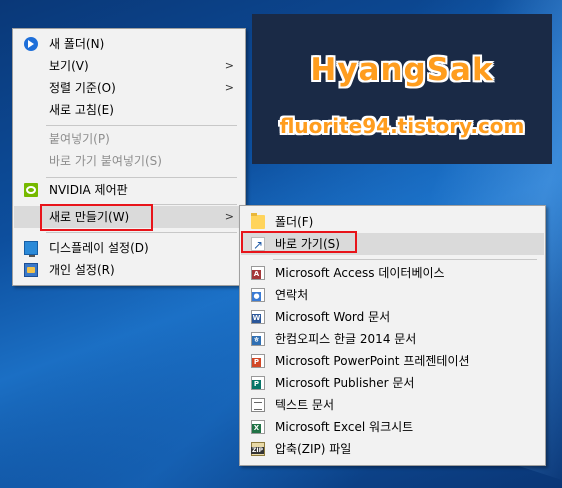  What do you see at coordinates (31, 270) in the screenshot?
I see `personalize-icon` at bounding box center [31, 270].